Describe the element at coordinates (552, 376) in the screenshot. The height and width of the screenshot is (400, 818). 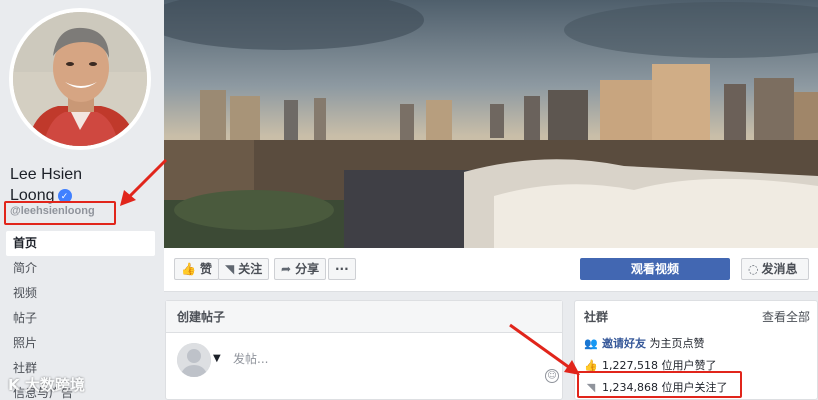
I see `emoji-icon: ☺` at that location.